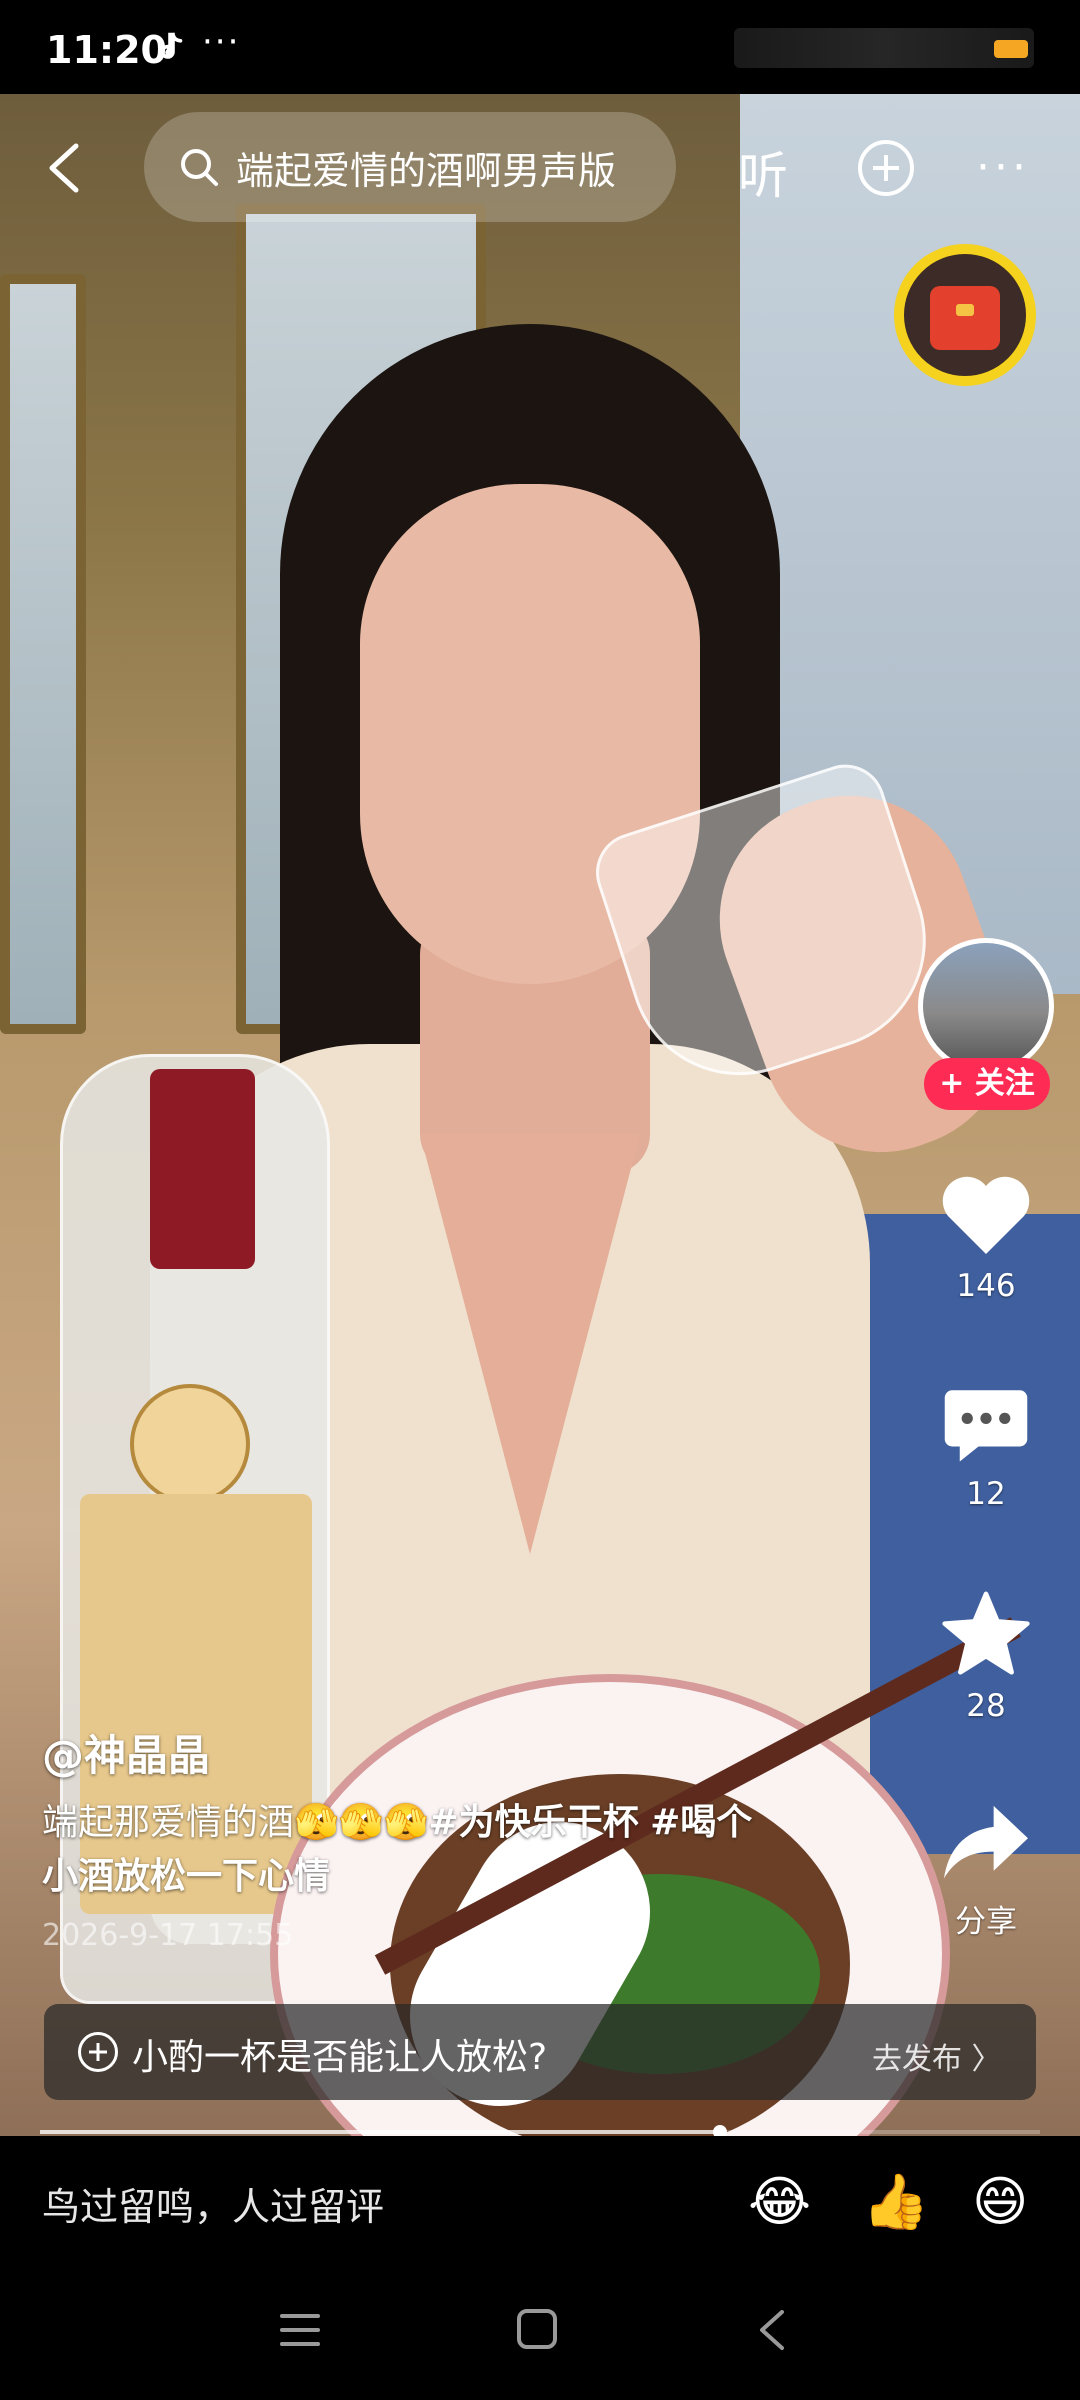 This screenshot has height=2400, width=1080. Describe the element at coordinates (300, 2330) in the screenshot. I see `menu-icon` at that location.